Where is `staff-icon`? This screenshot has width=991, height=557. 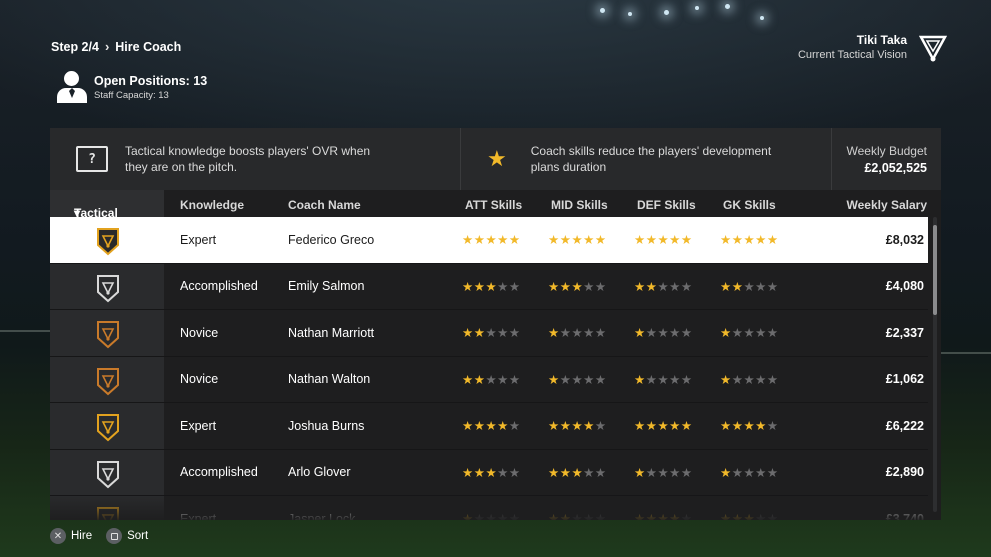 staff-icon is located at coordinates (72, 87).